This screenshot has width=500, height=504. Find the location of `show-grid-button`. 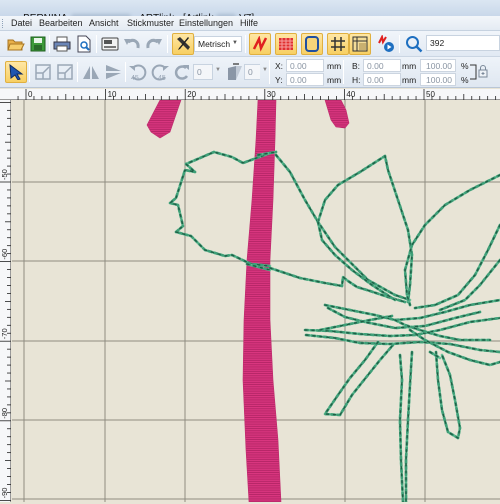

show-grid-button is located at coordinates (338, 44).